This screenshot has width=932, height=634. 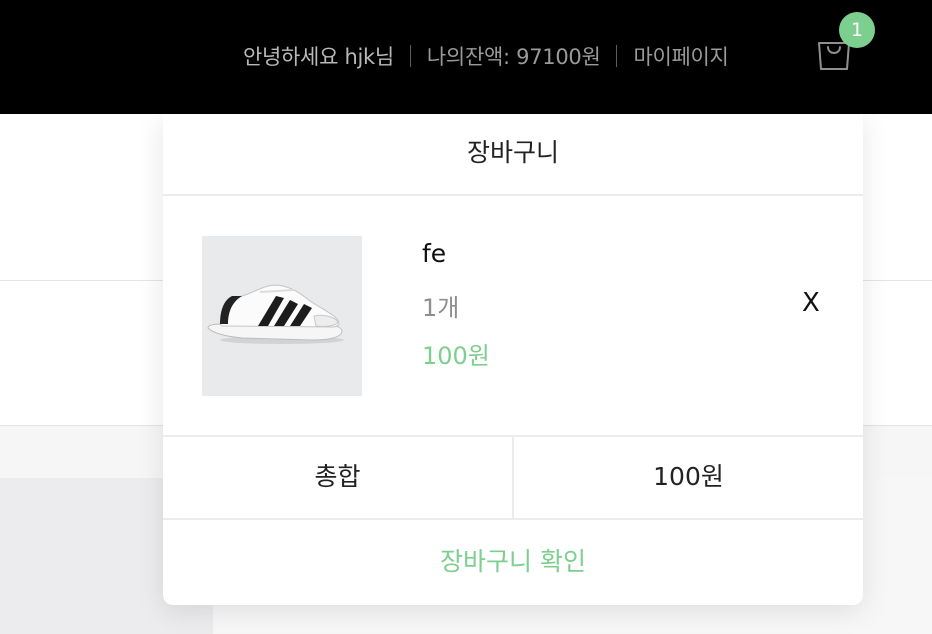 What do you see at coordinates (318, 57) in the screenshot?
I see `greeting-text: 안녕하세요 hjk님` at bounding box center [318, 57].